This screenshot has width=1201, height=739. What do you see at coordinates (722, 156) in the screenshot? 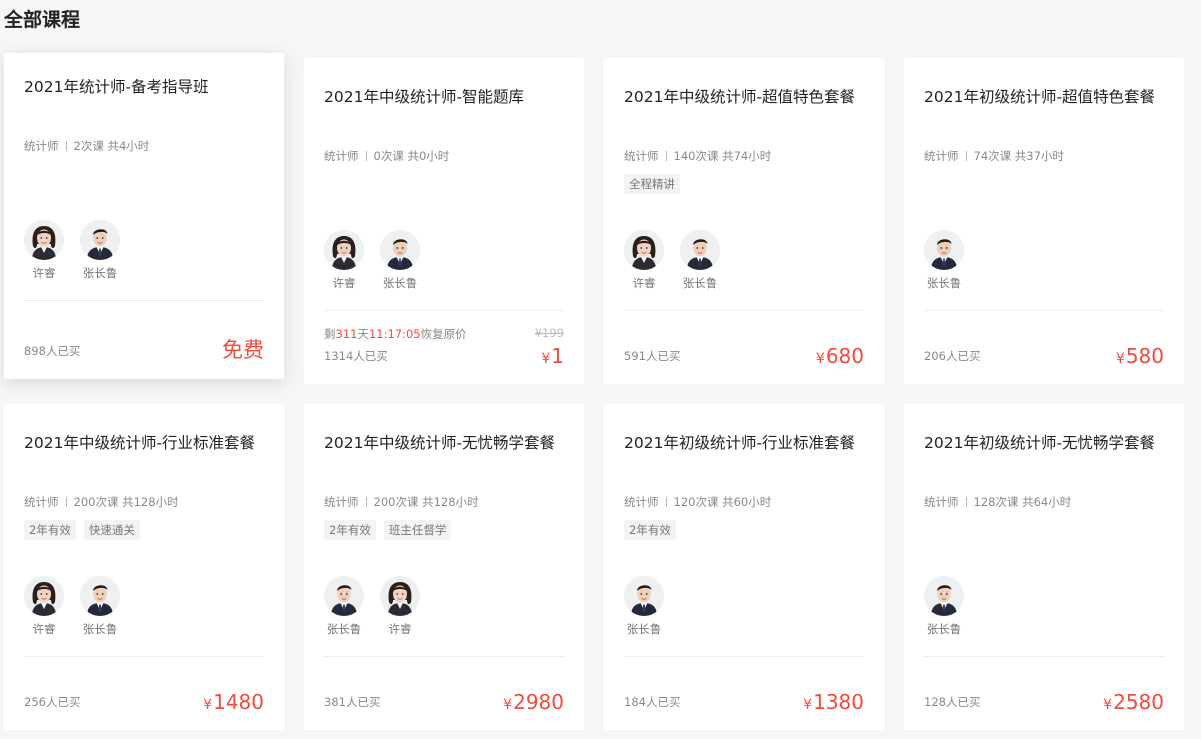
I see `course-lessons: 140次课 共74小时` at bounding box center [722, 156].